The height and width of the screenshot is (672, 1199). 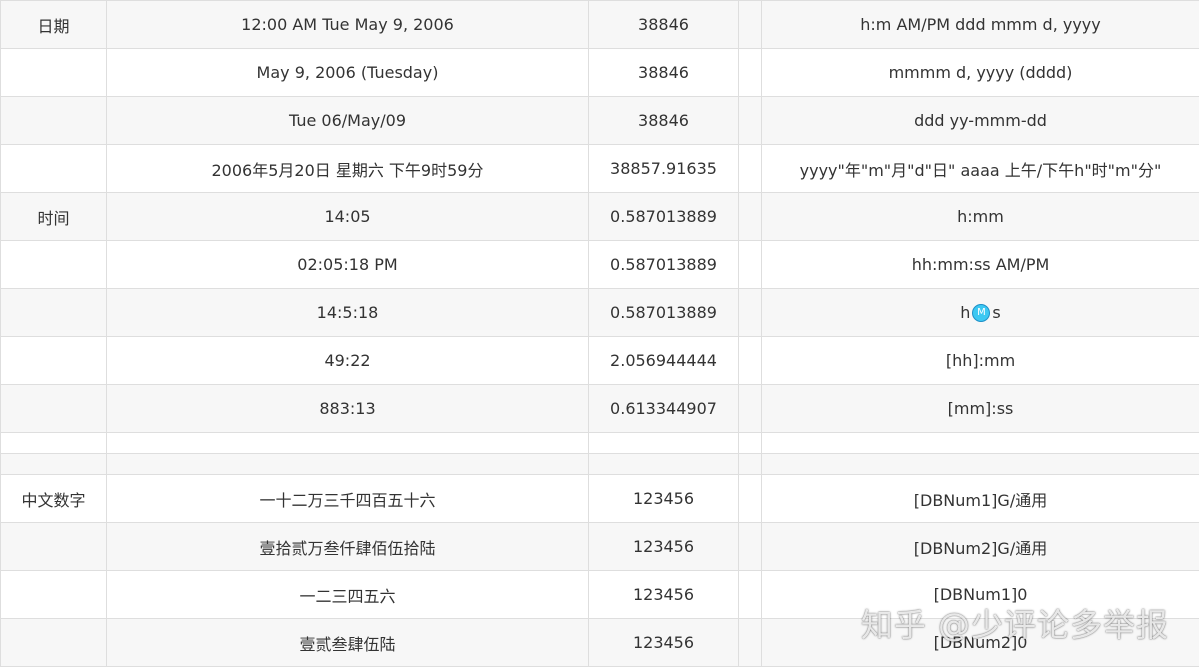 I want to click on category-cell: 日期, so click(x=53, y=24).